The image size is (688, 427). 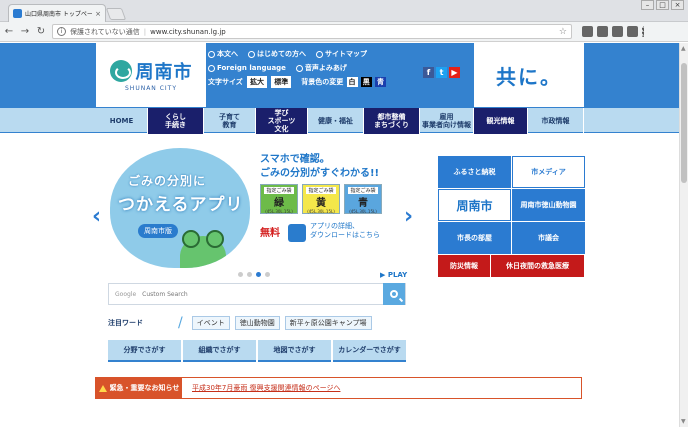 I want to click on bg-black-button: 黒, so click(x=366, y=82).